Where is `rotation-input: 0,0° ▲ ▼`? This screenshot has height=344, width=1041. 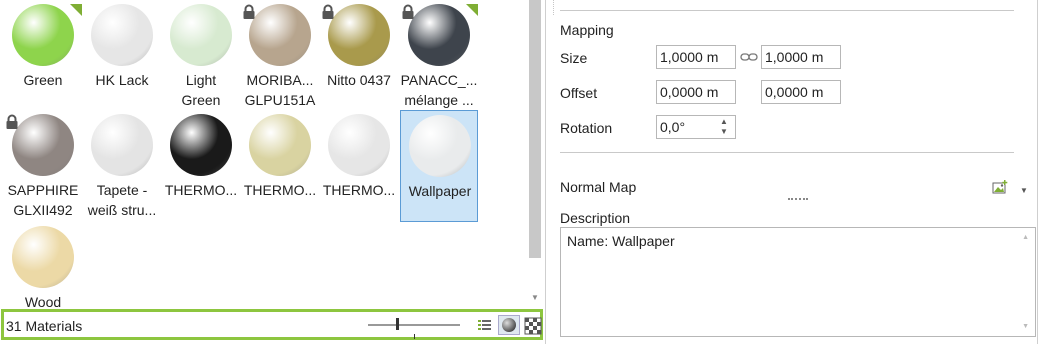
rotation-input: 0,0° ▲ ▼ is located at coordinates (696, 127).